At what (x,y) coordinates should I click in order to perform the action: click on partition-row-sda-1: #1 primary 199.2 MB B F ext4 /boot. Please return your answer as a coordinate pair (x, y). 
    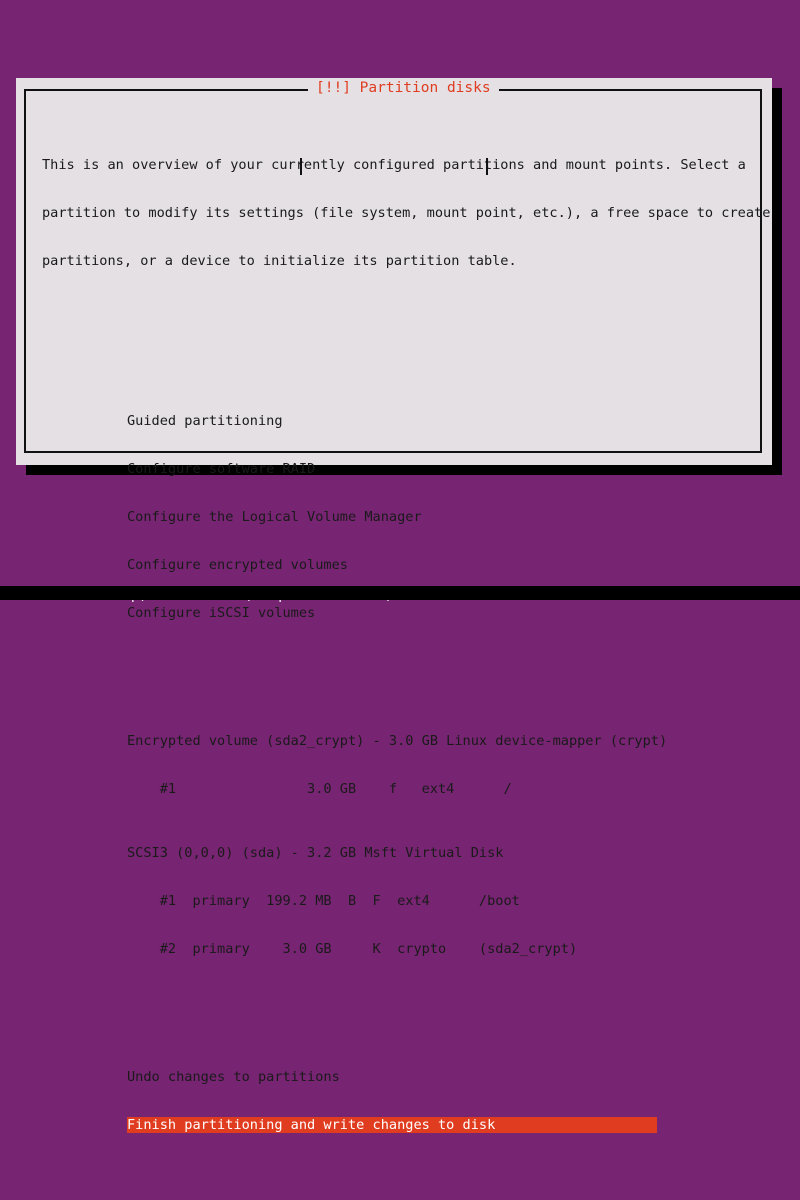
    Looking at the image, I should click on (437, 901).